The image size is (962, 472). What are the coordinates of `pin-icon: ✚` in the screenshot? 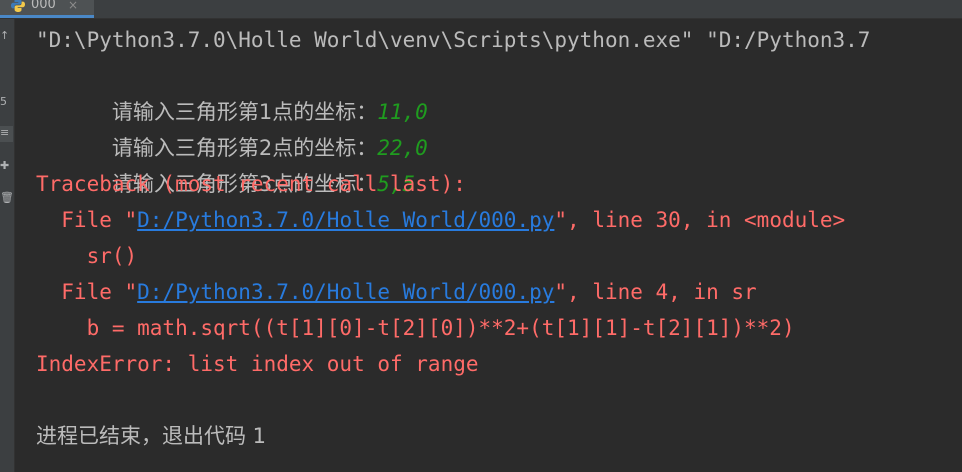 It's located at (6, 167).